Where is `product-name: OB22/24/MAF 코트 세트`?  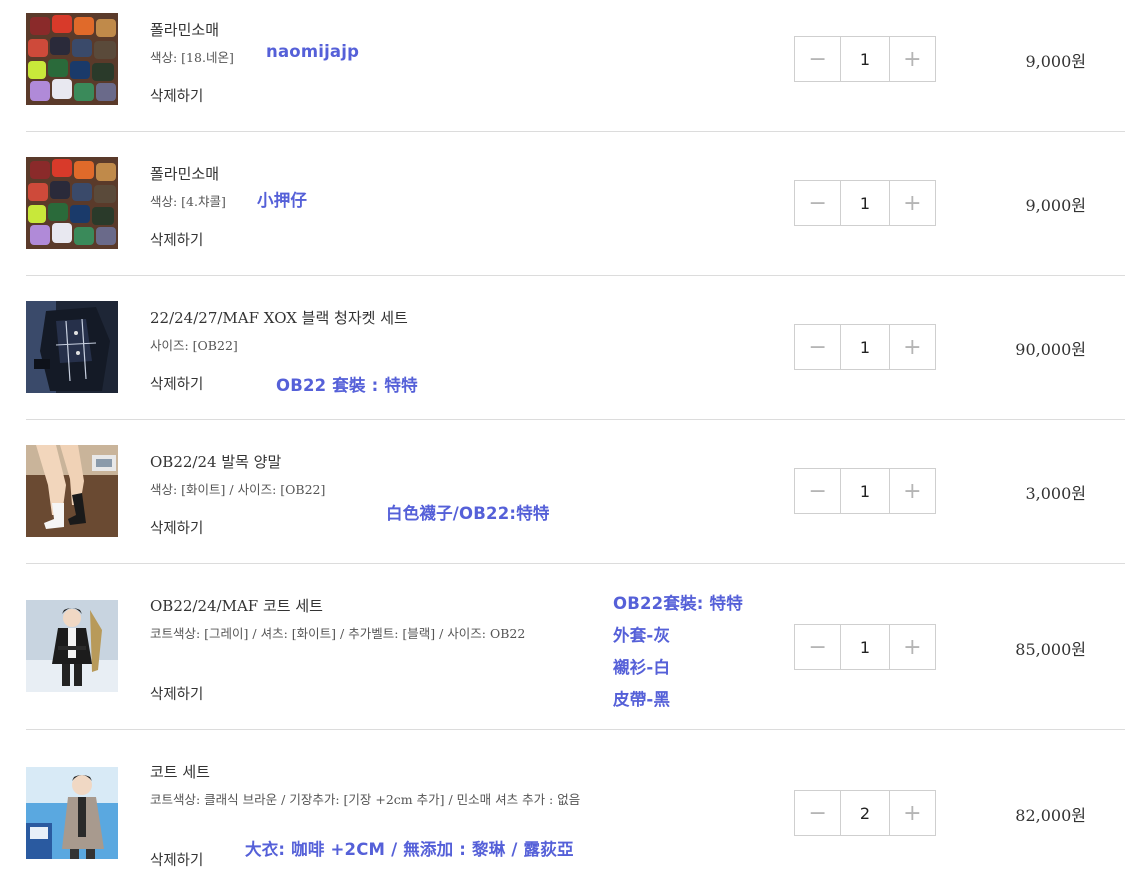 product-name: OB22/24/MAF 코트 세트 is located at coordinates (236, 605).